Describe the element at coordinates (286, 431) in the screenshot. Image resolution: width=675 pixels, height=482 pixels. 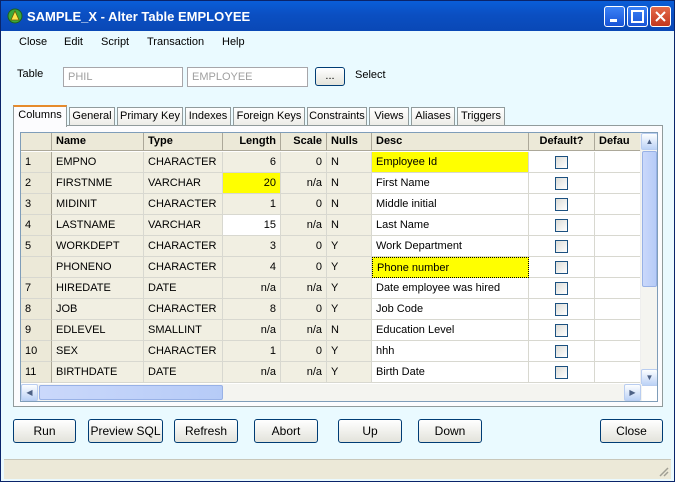
I see `abort-button: Abort` at that location.